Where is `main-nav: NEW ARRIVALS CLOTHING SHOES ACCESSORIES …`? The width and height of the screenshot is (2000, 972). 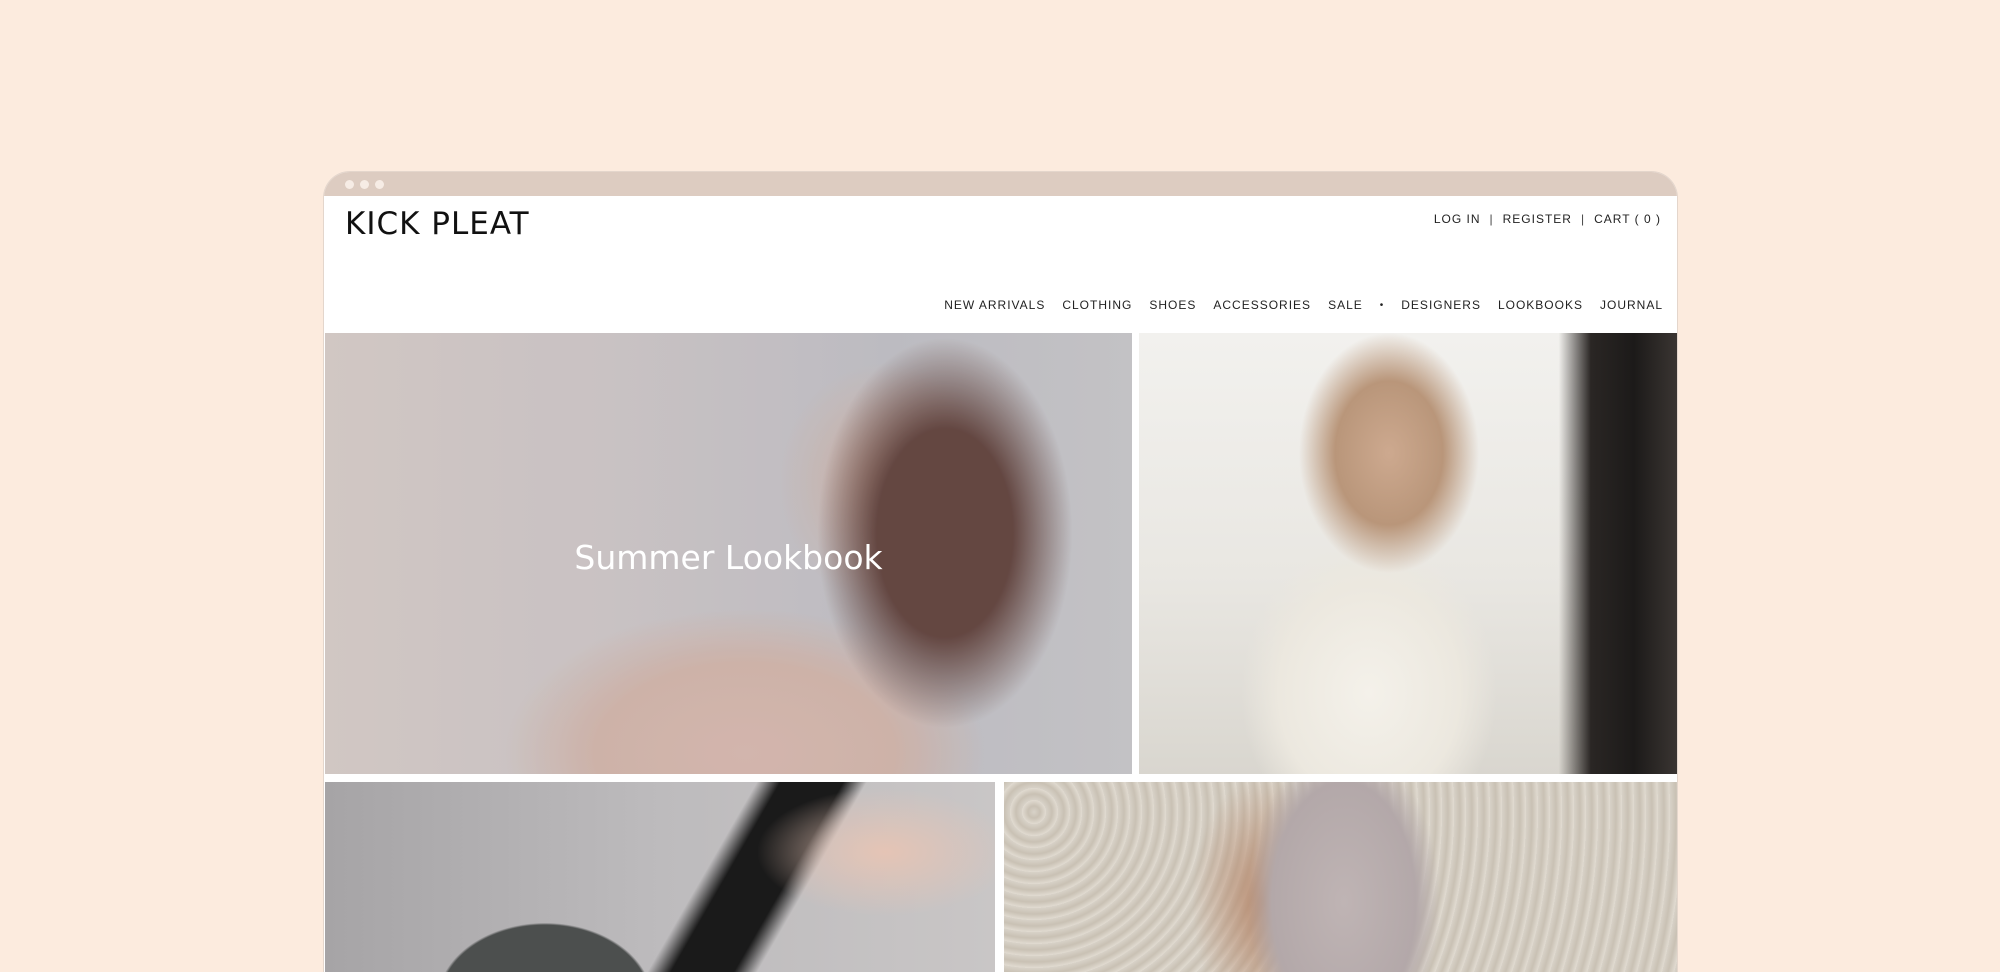
main-nav: NEW ARRIVALS CLOTHING SHOES ACCESSORIES … is located at coordinates (1303, 305).